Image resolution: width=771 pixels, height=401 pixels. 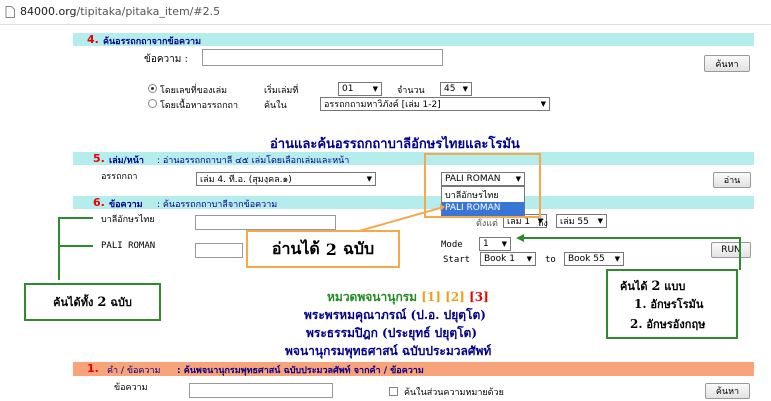 I want to click on section4-text-input, so click(x=322, y=57).